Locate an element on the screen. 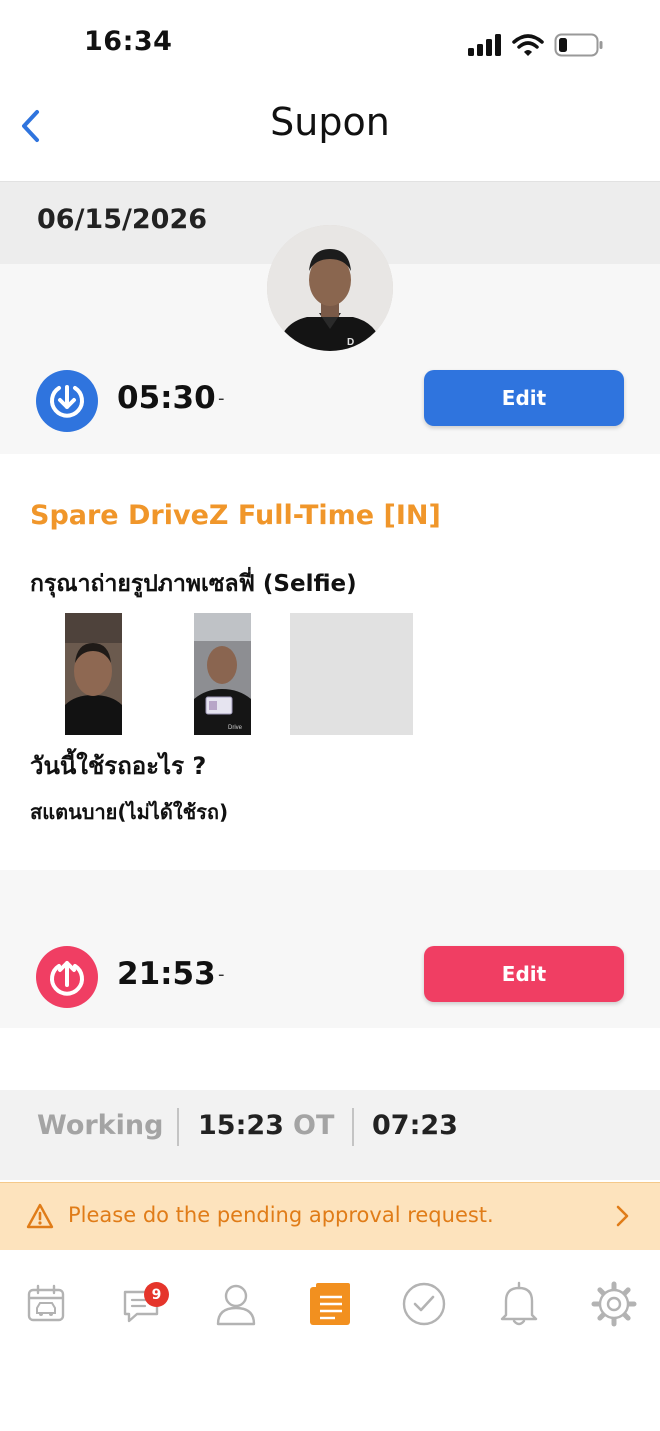 The image size is (660, 1431). selfie-label: กรุณาถ่ายรูปภาพเซลฟี่ (Selfie) is located at coordinates (193, 584).